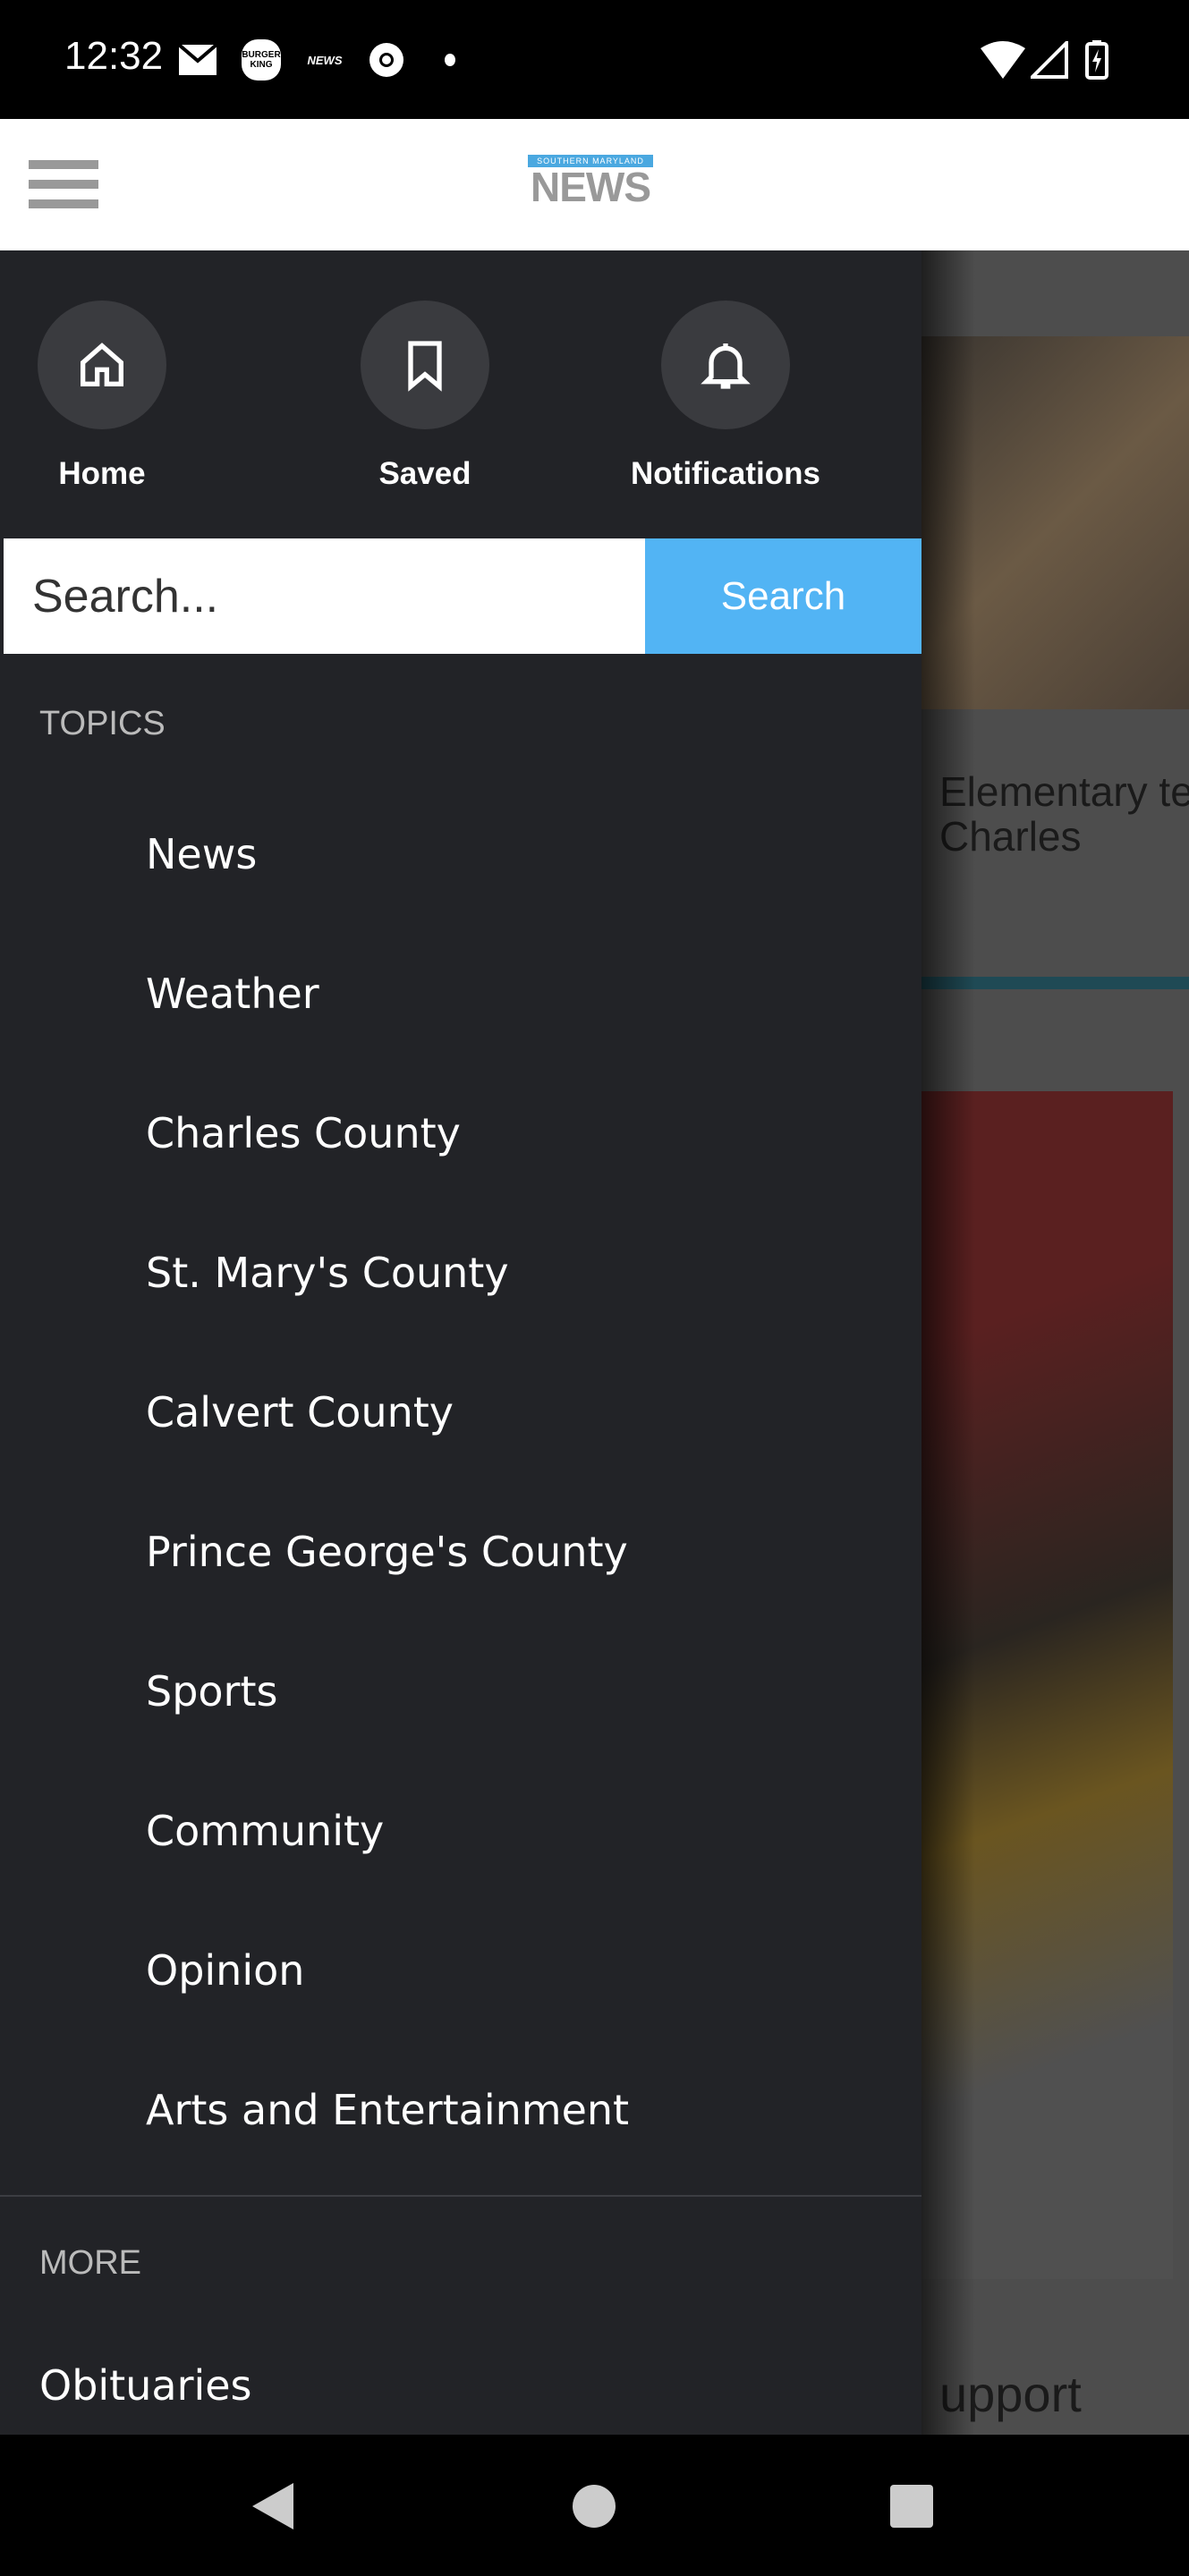 Image resolution: width=1189 pixels, height=2576 pixels. What do you see at coordinates (1096, 59) in the screenshot?
I see `battery-charging-icon` at bounding box center [1096, 59].